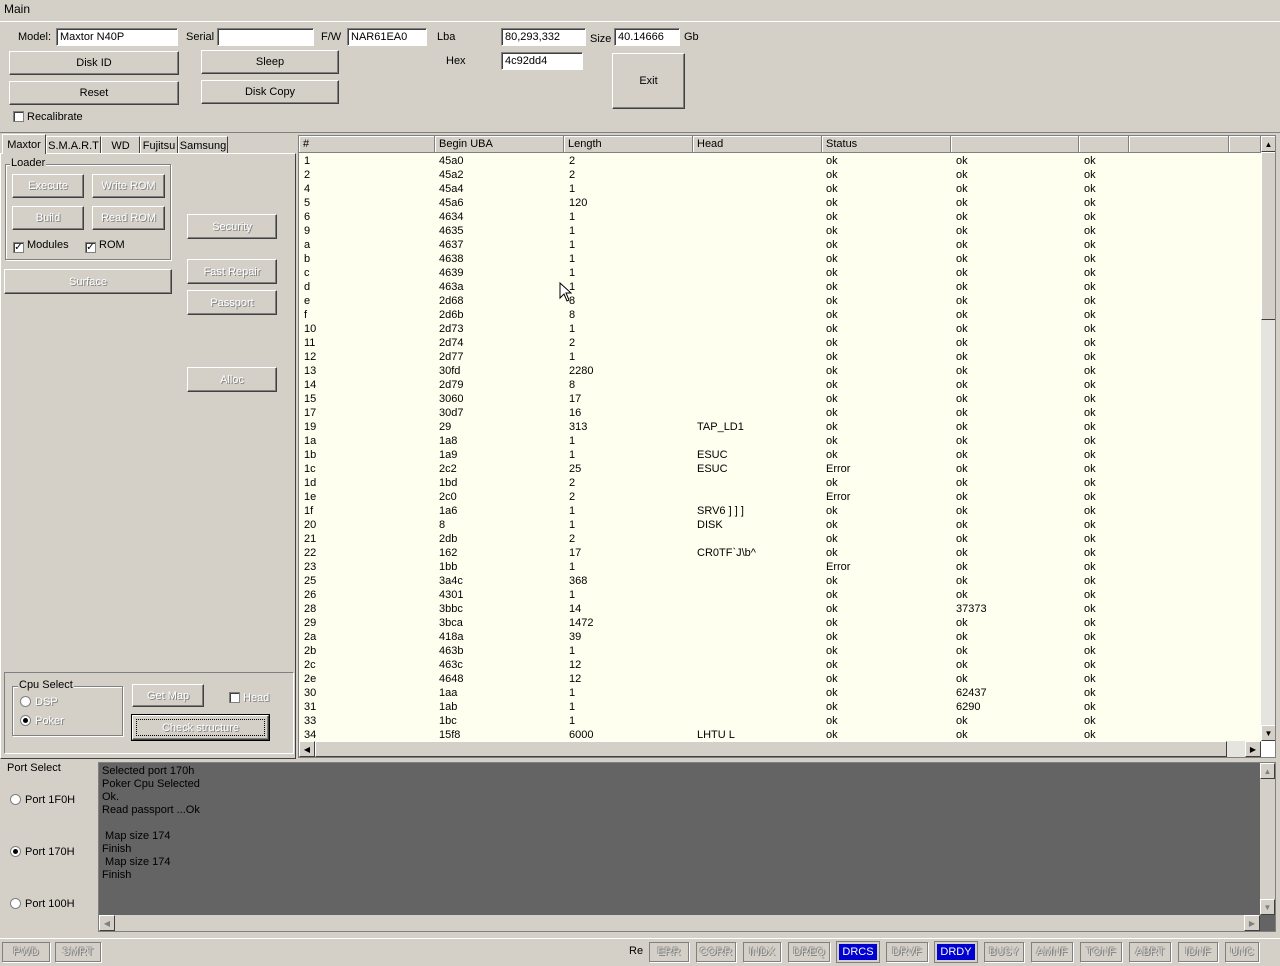  I want to click on dsp-radio: DSP, so click(39, 702).